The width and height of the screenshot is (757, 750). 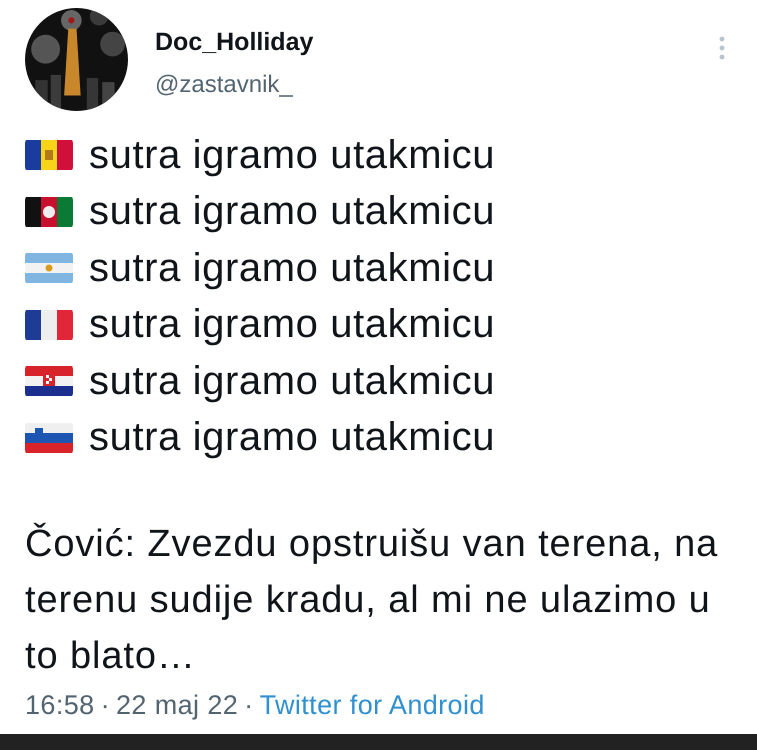 What do you see at coordinates (437, 85) in the screenshot?
I see `author-handle: @zastavnik_` at bounding box center [437, 85].